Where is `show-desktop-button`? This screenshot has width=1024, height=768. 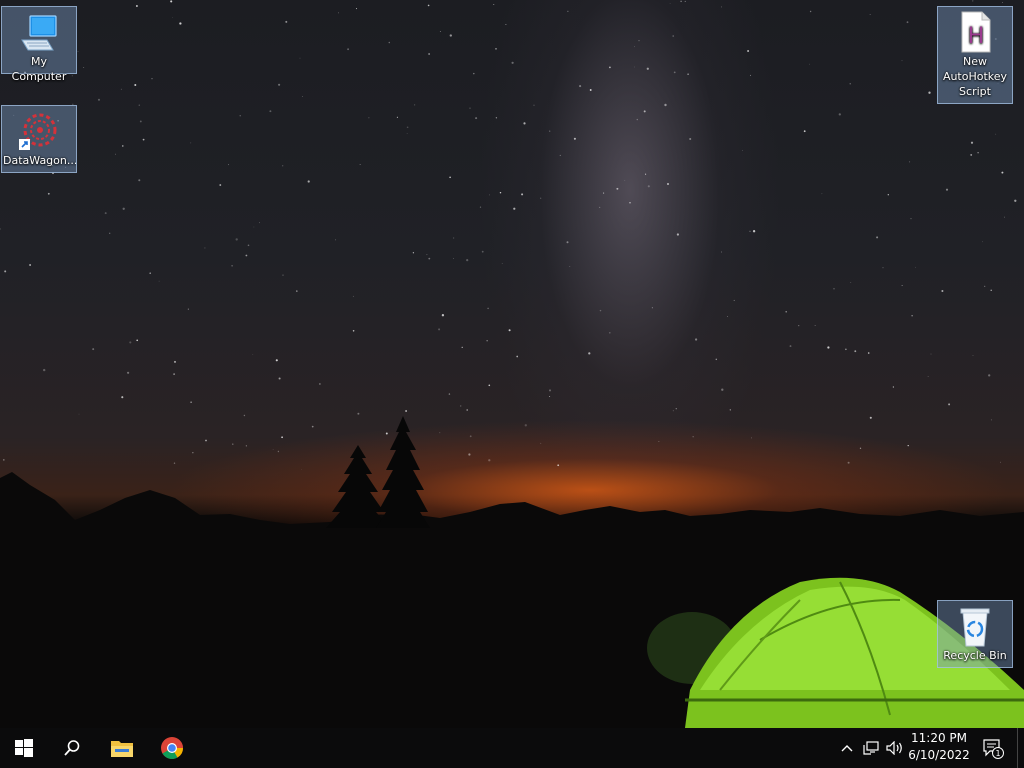
show-desktop-button is located at coordinates (1020, 748).